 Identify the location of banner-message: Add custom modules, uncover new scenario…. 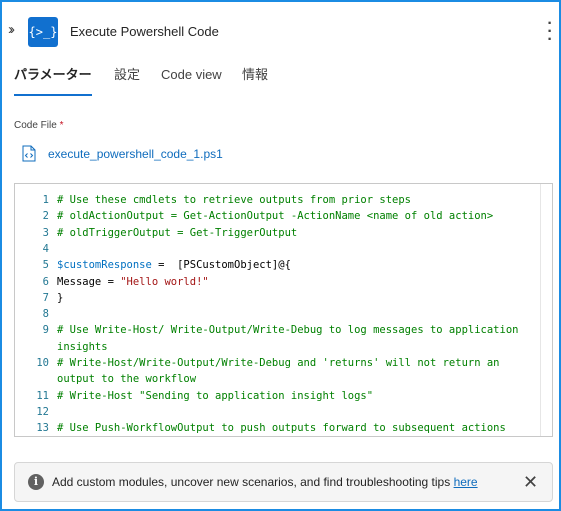
(265, 482).